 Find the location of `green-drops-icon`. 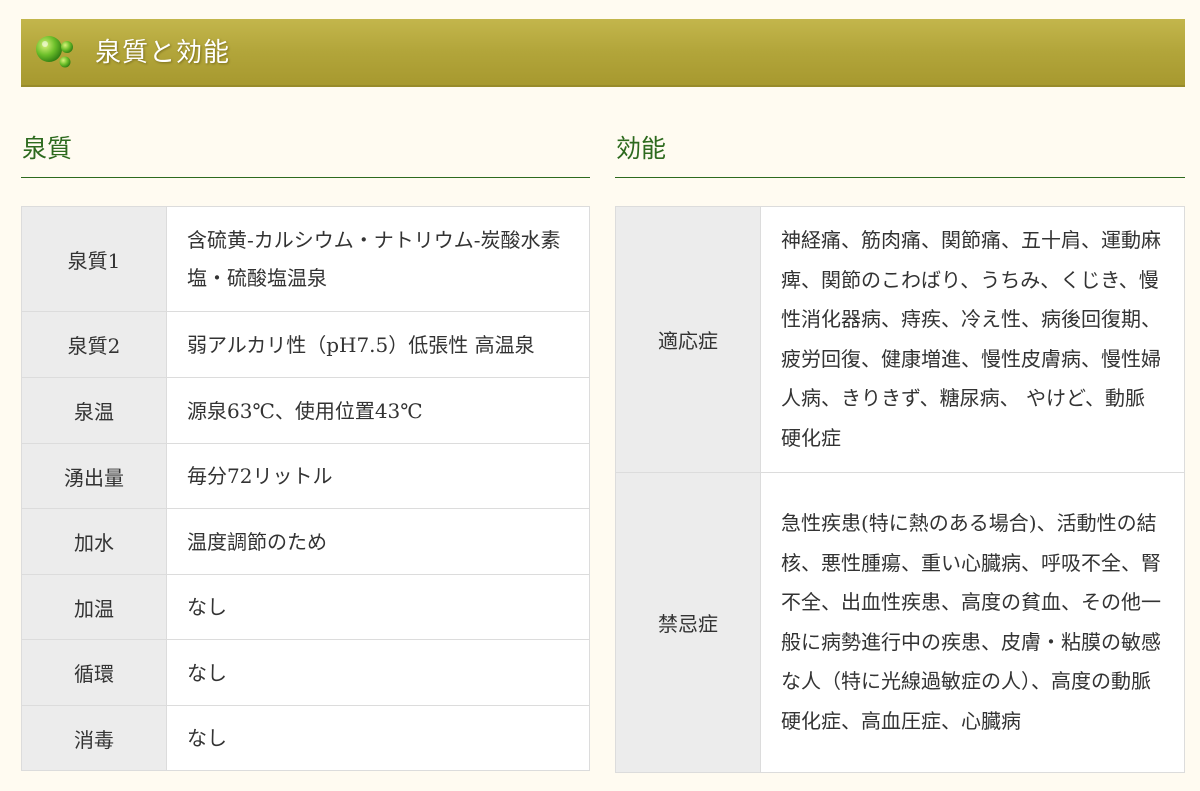

green-drops-icon is located at coordinates (54, 52).